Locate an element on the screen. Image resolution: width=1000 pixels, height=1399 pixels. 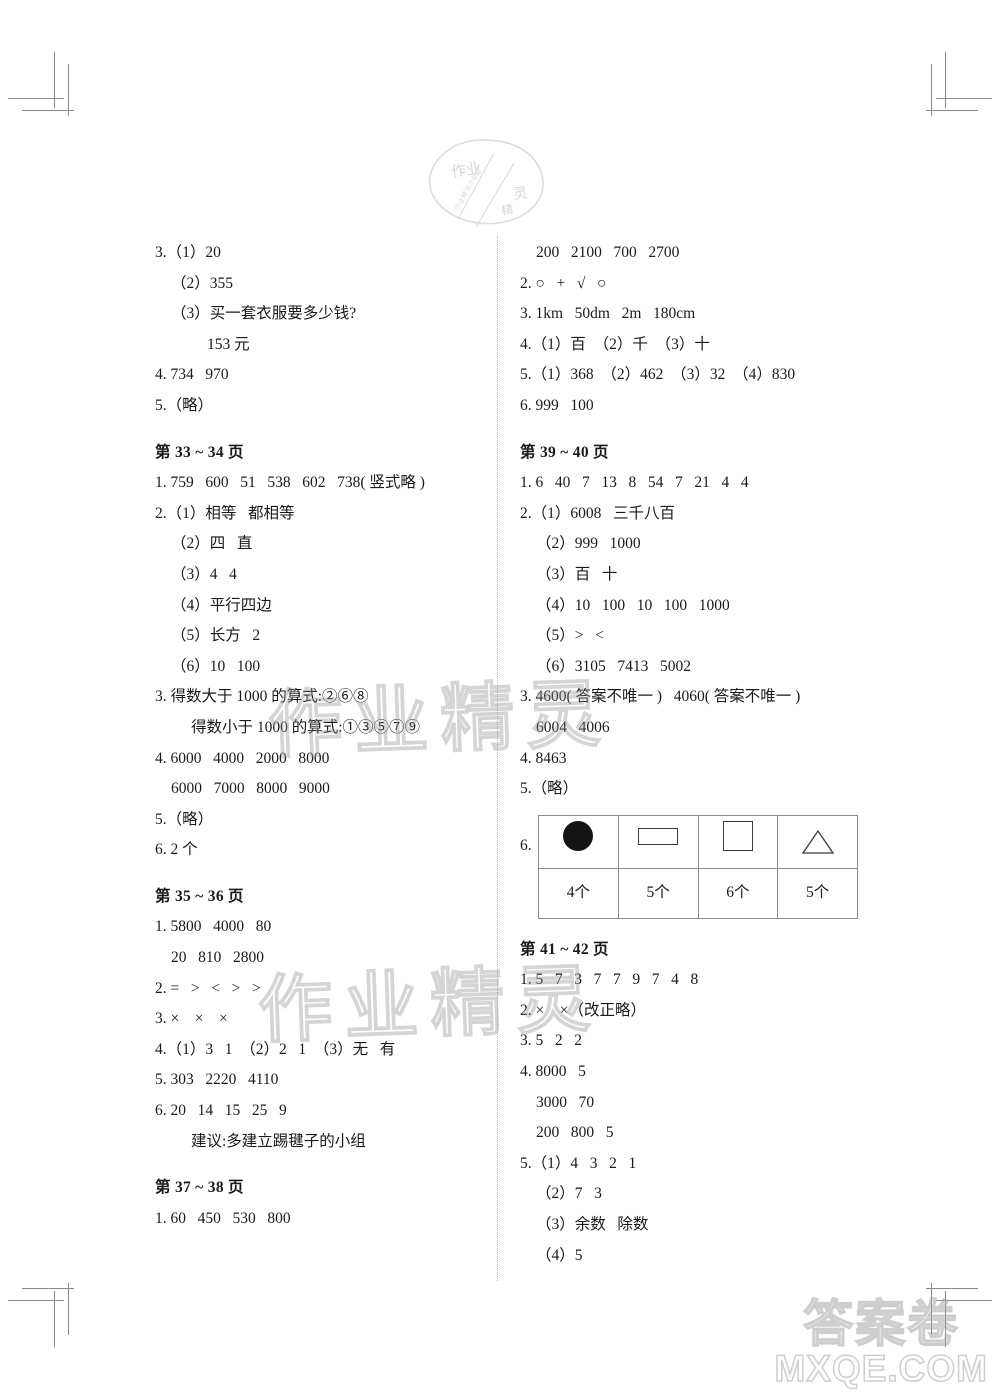
count-cell-square: 6个 is located at coordinates (738, 893).